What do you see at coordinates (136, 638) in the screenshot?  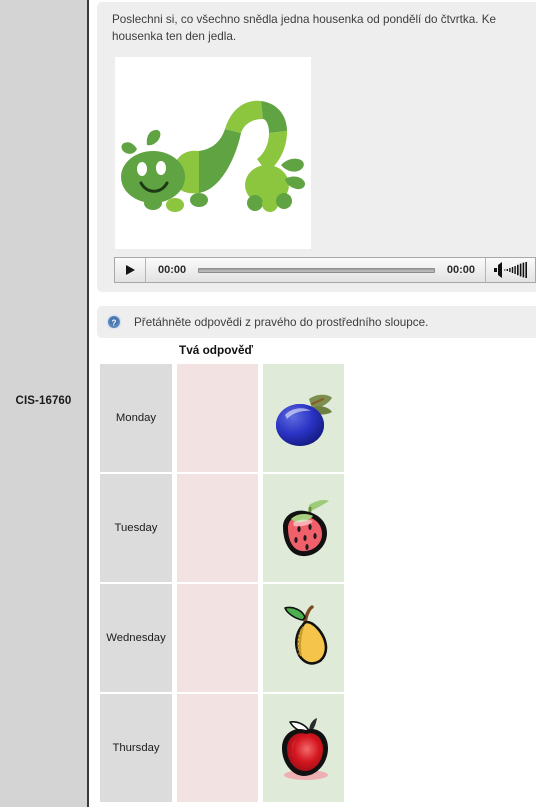 I see `day-label-wednesday: Wednesday` at bounding box center [136, 638].